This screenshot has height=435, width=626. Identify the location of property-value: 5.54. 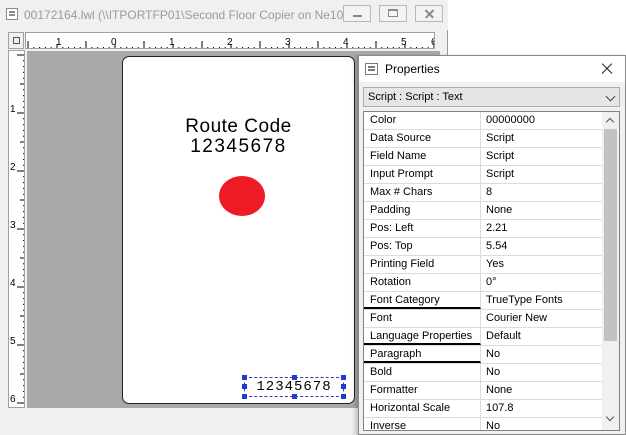
(543, 246).